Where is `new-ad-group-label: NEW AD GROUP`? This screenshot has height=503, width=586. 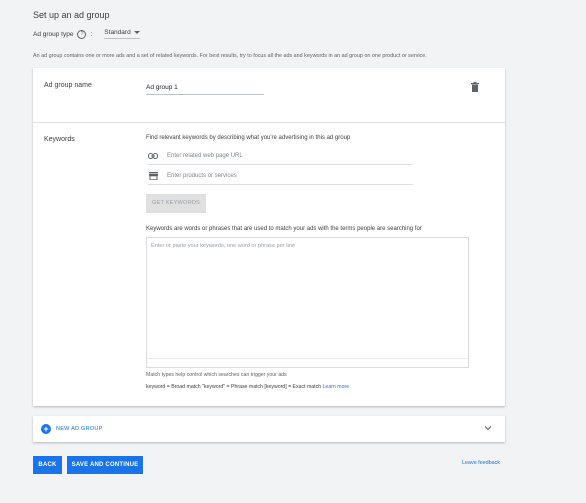 new-ad-group-label: NEW AD GROUP is located at coordinates (79, 429).